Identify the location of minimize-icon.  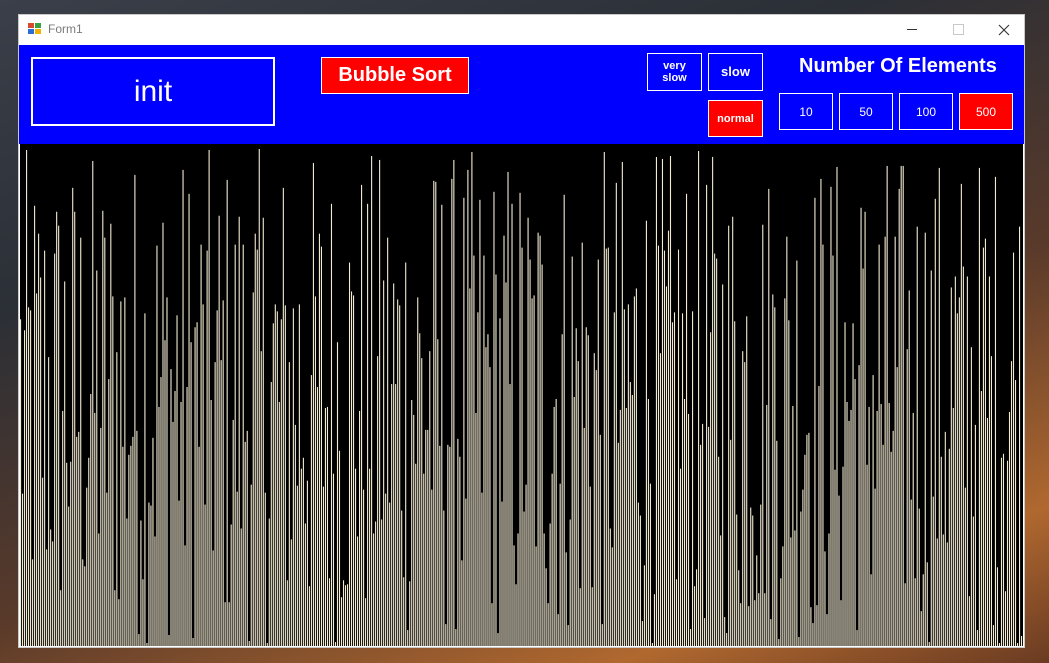
(912, 30).